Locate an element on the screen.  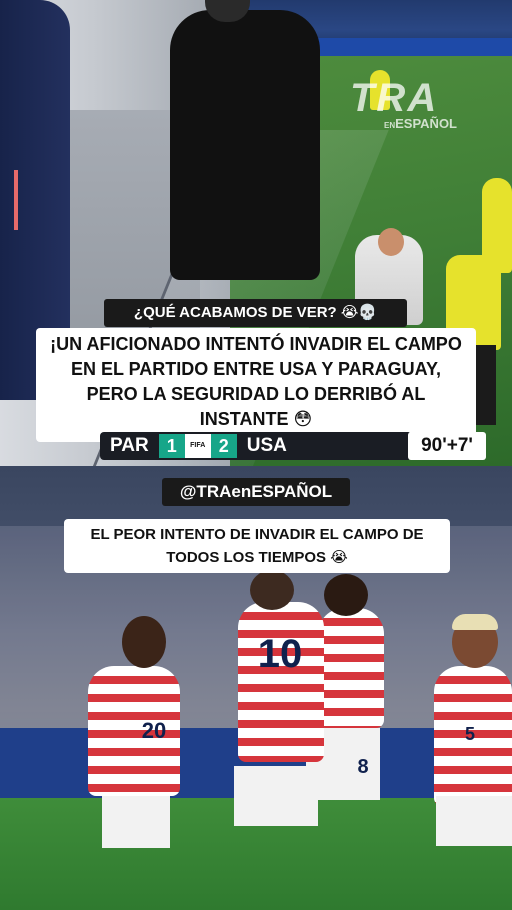
jacket-stripe is located at coordinates (16, 200).